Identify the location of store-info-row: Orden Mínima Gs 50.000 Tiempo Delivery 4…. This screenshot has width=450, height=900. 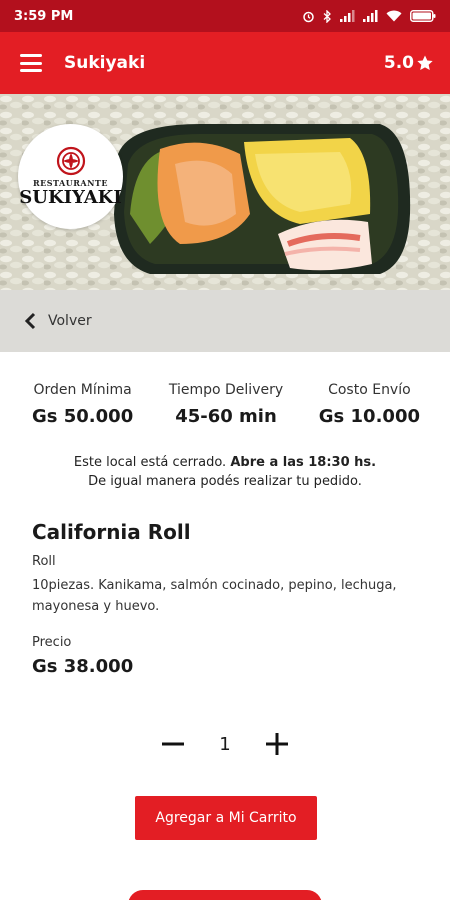
(225, 404).